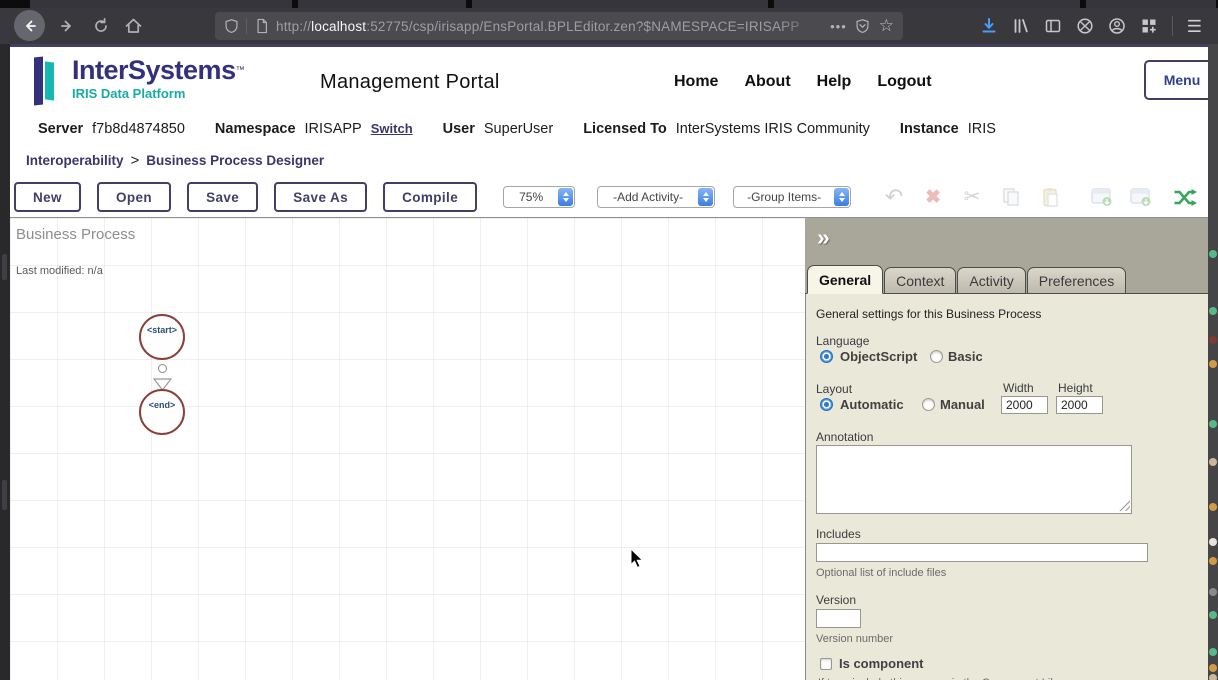  I want to click on library-icon, so click(1021, 26).